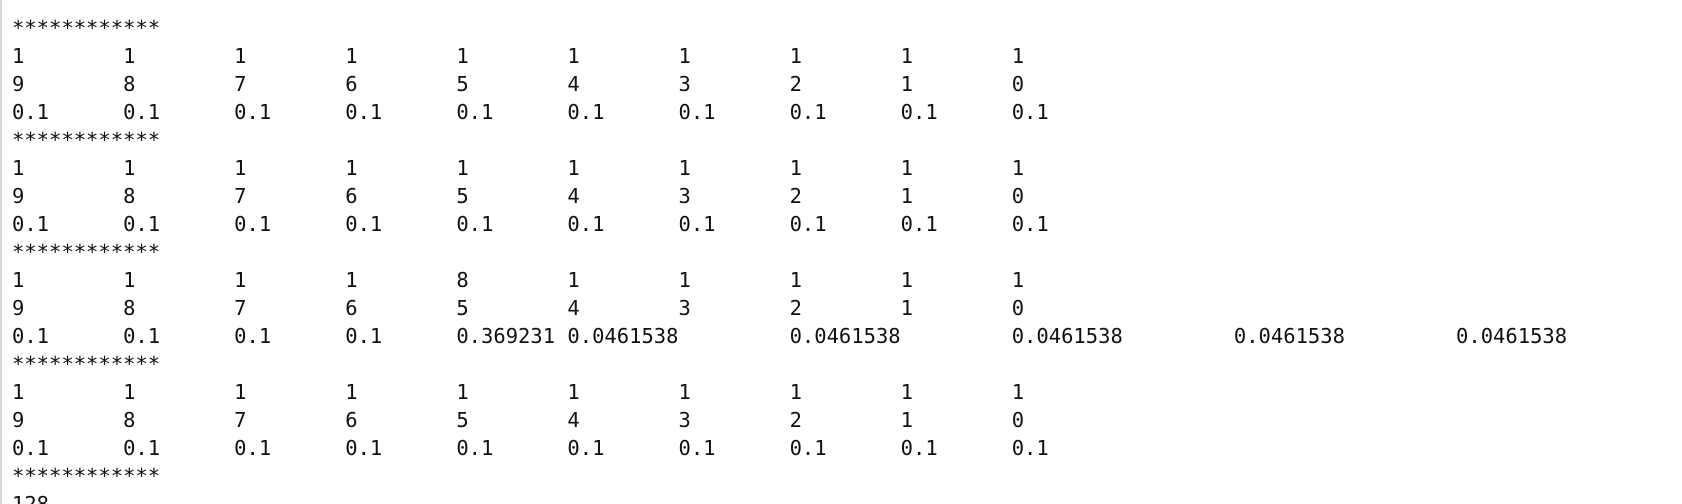 The height and width of the screenshot is (504, 1682). I want to click on output-line: 1 1 1 1 8 1 1 1 1 1, so click(518, 280).